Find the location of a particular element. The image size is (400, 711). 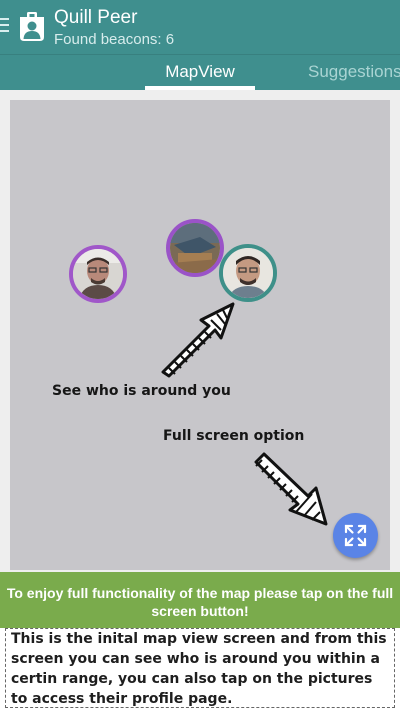

annotation-arrow-down-icon is located at coordinates (291, 489).